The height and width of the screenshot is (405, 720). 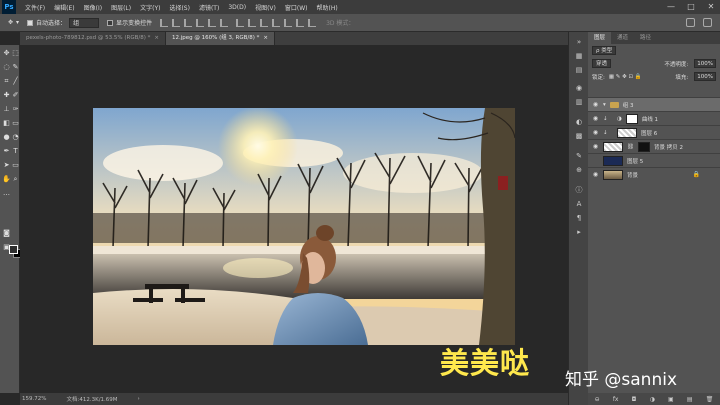 What do you see at coordinates (6, 137) in the screenshot?
I see `blur-tool-icon: ●` at bounding box center [6, 137].